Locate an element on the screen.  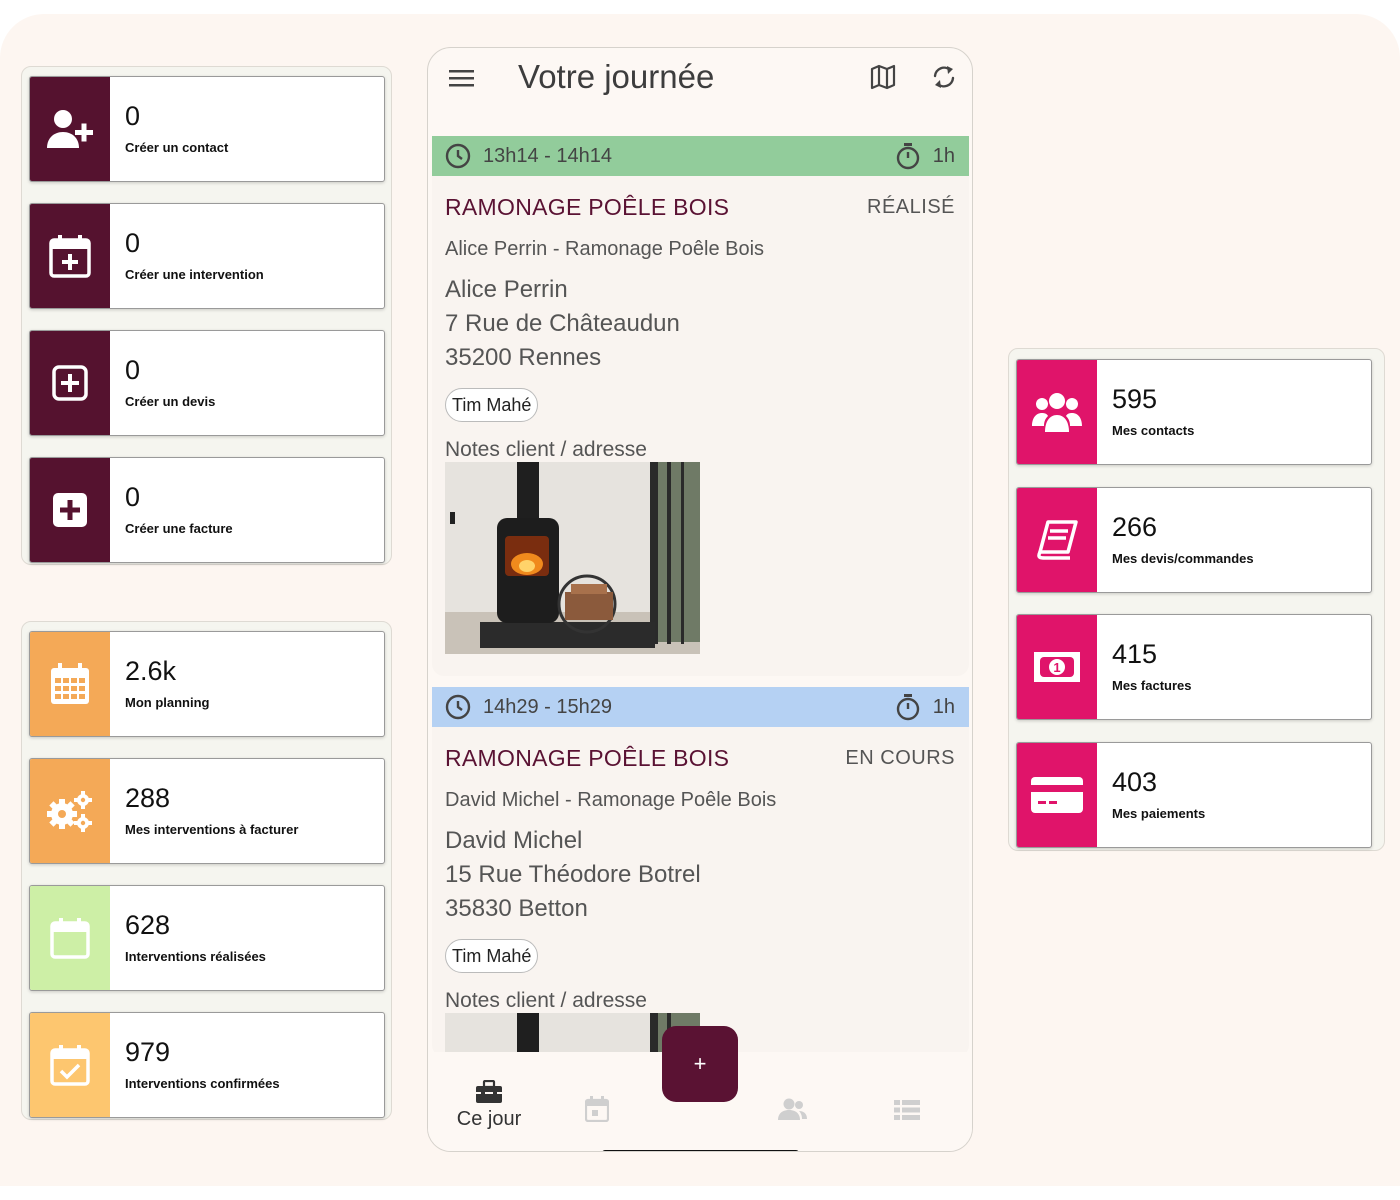
create-quote-card: 0 Créer un devis is located at coordinates (207, 383).